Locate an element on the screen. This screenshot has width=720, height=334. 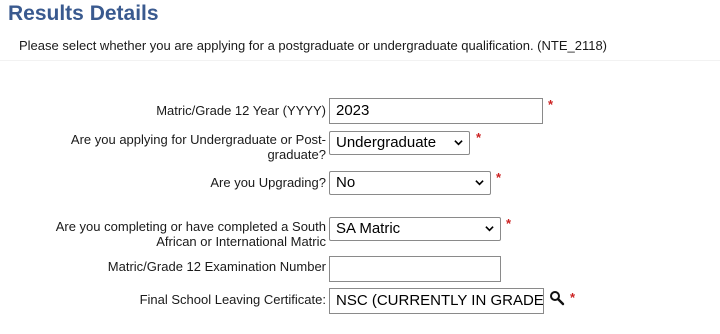
matric-year-label: Matric/Grade 12 Year (YYYY) is located at coordinates (241, 110).